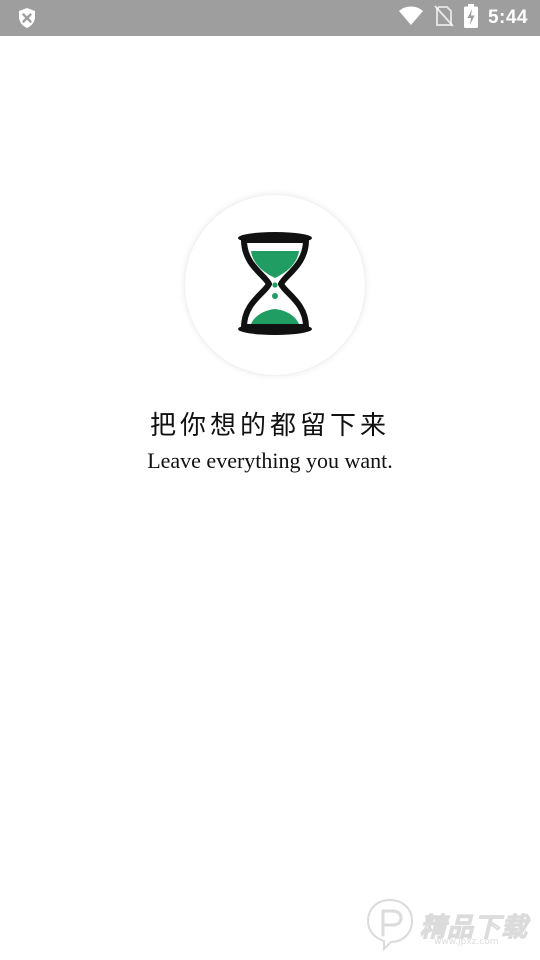 This screenshot has height=960, width=540. What do you see at coordinates (411, 18) in the screenshot?
I see `wifi-icon` at bounding box center [411, 18].